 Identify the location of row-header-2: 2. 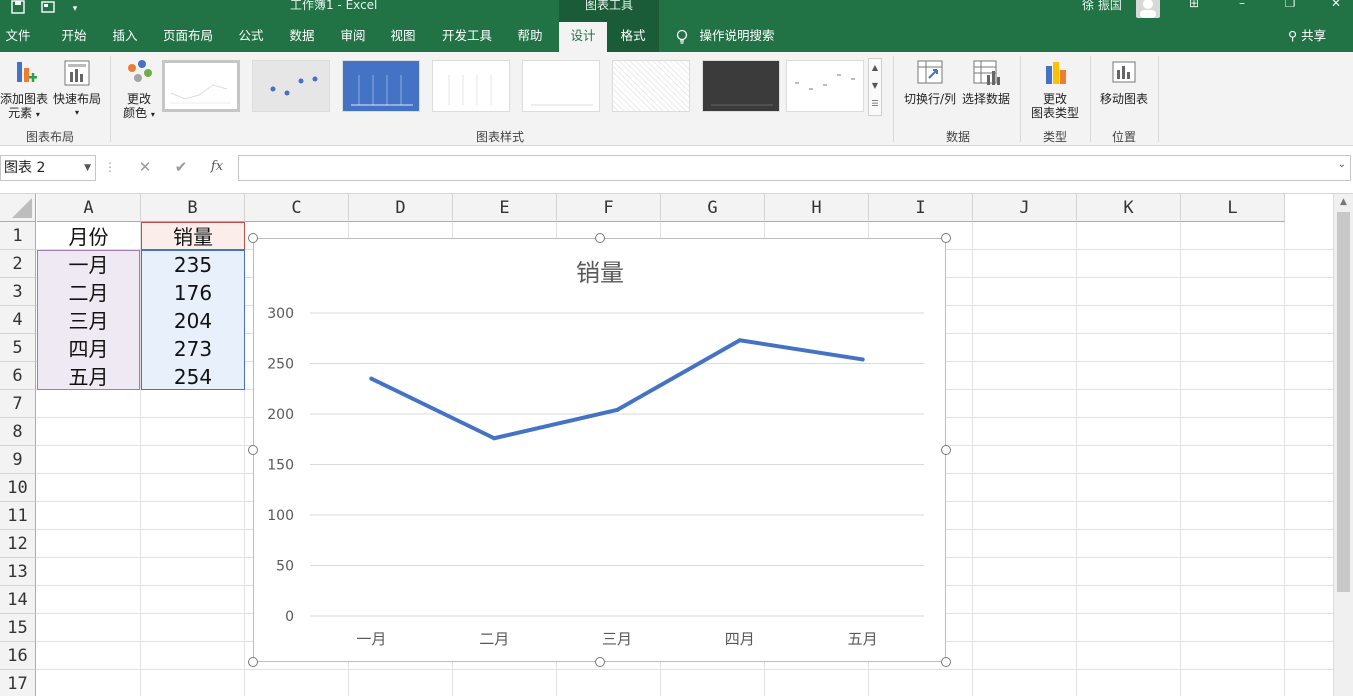
(18, 264).